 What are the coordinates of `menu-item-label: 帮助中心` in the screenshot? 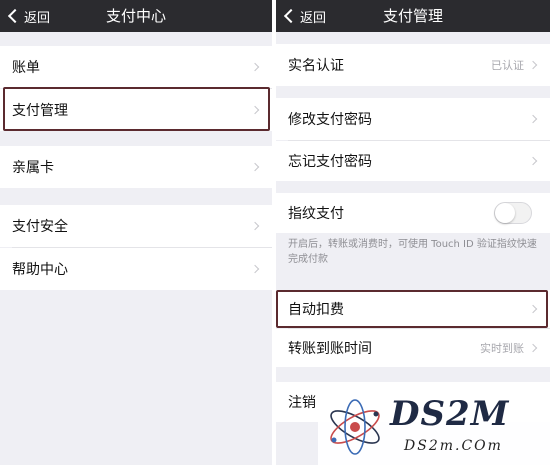 It's located at (40, 270).